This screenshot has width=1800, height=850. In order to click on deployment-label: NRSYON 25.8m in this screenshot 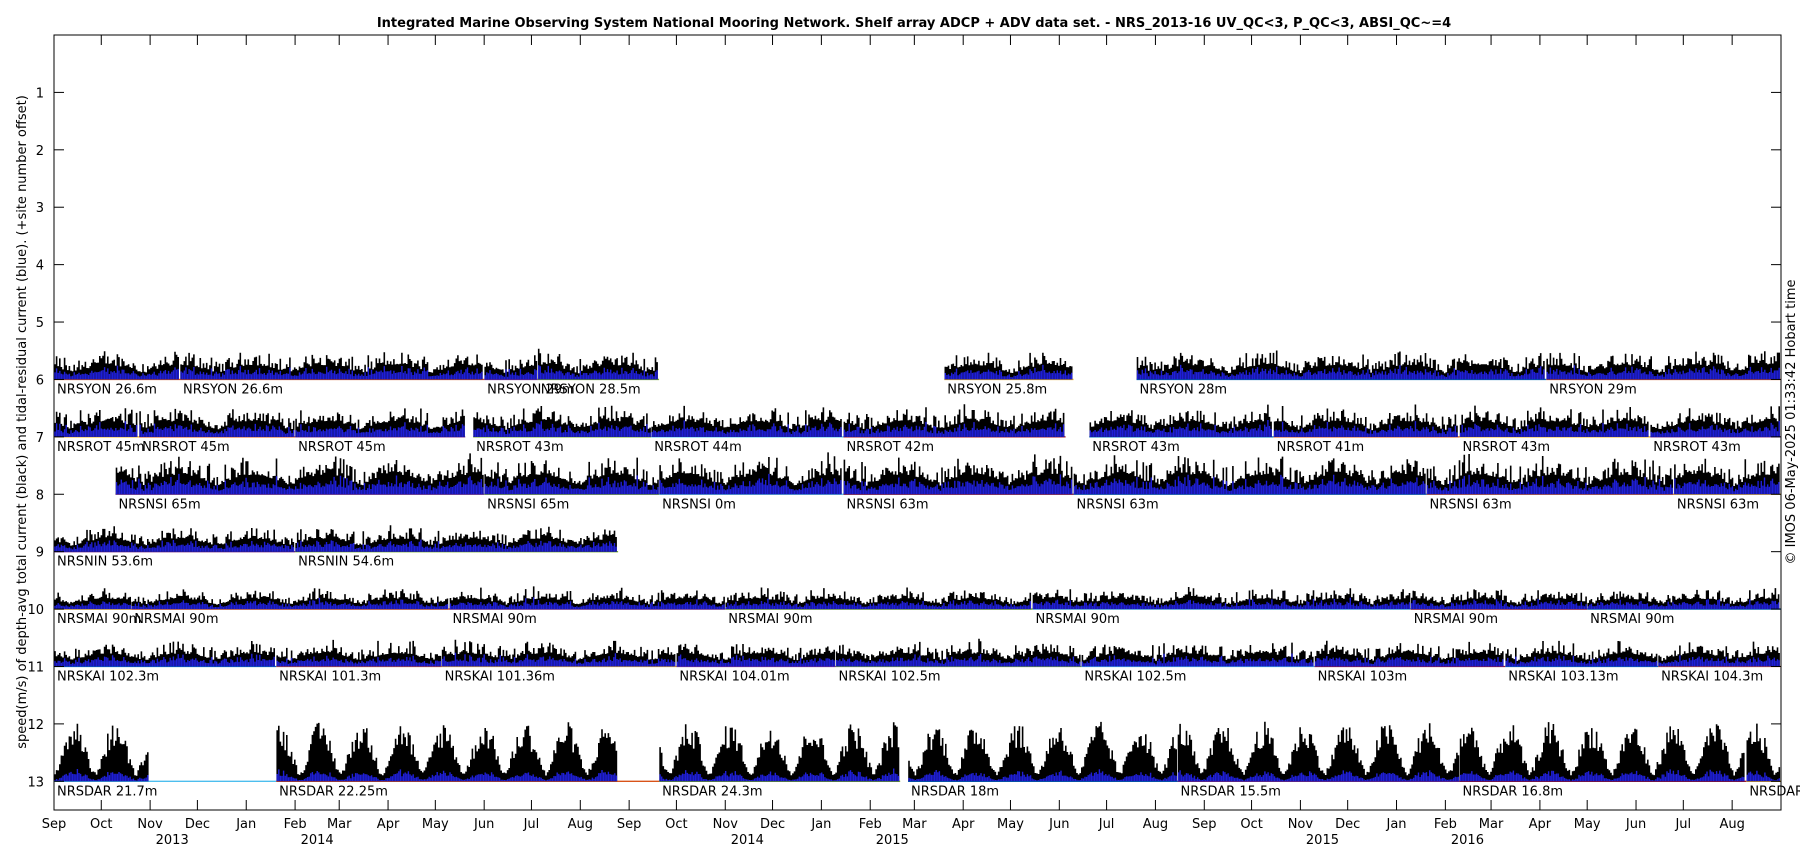, I will do `click(997, 389)`.